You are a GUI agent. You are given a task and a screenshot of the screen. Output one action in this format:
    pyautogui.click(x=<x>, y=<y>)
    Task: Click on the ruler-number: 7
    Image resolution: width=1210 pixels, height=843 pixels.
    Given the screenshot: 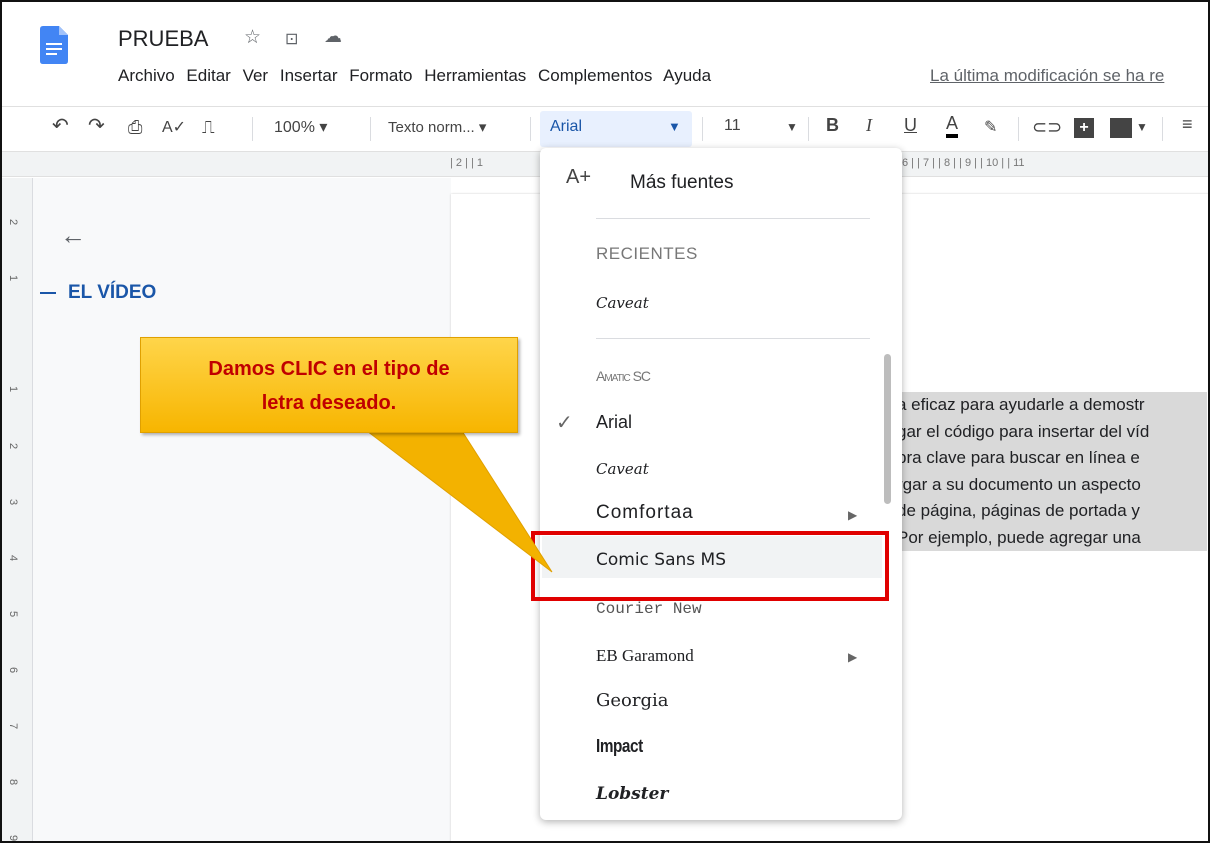 What is the action you would take?
    pyautogui.click(x=13, y=726)
    